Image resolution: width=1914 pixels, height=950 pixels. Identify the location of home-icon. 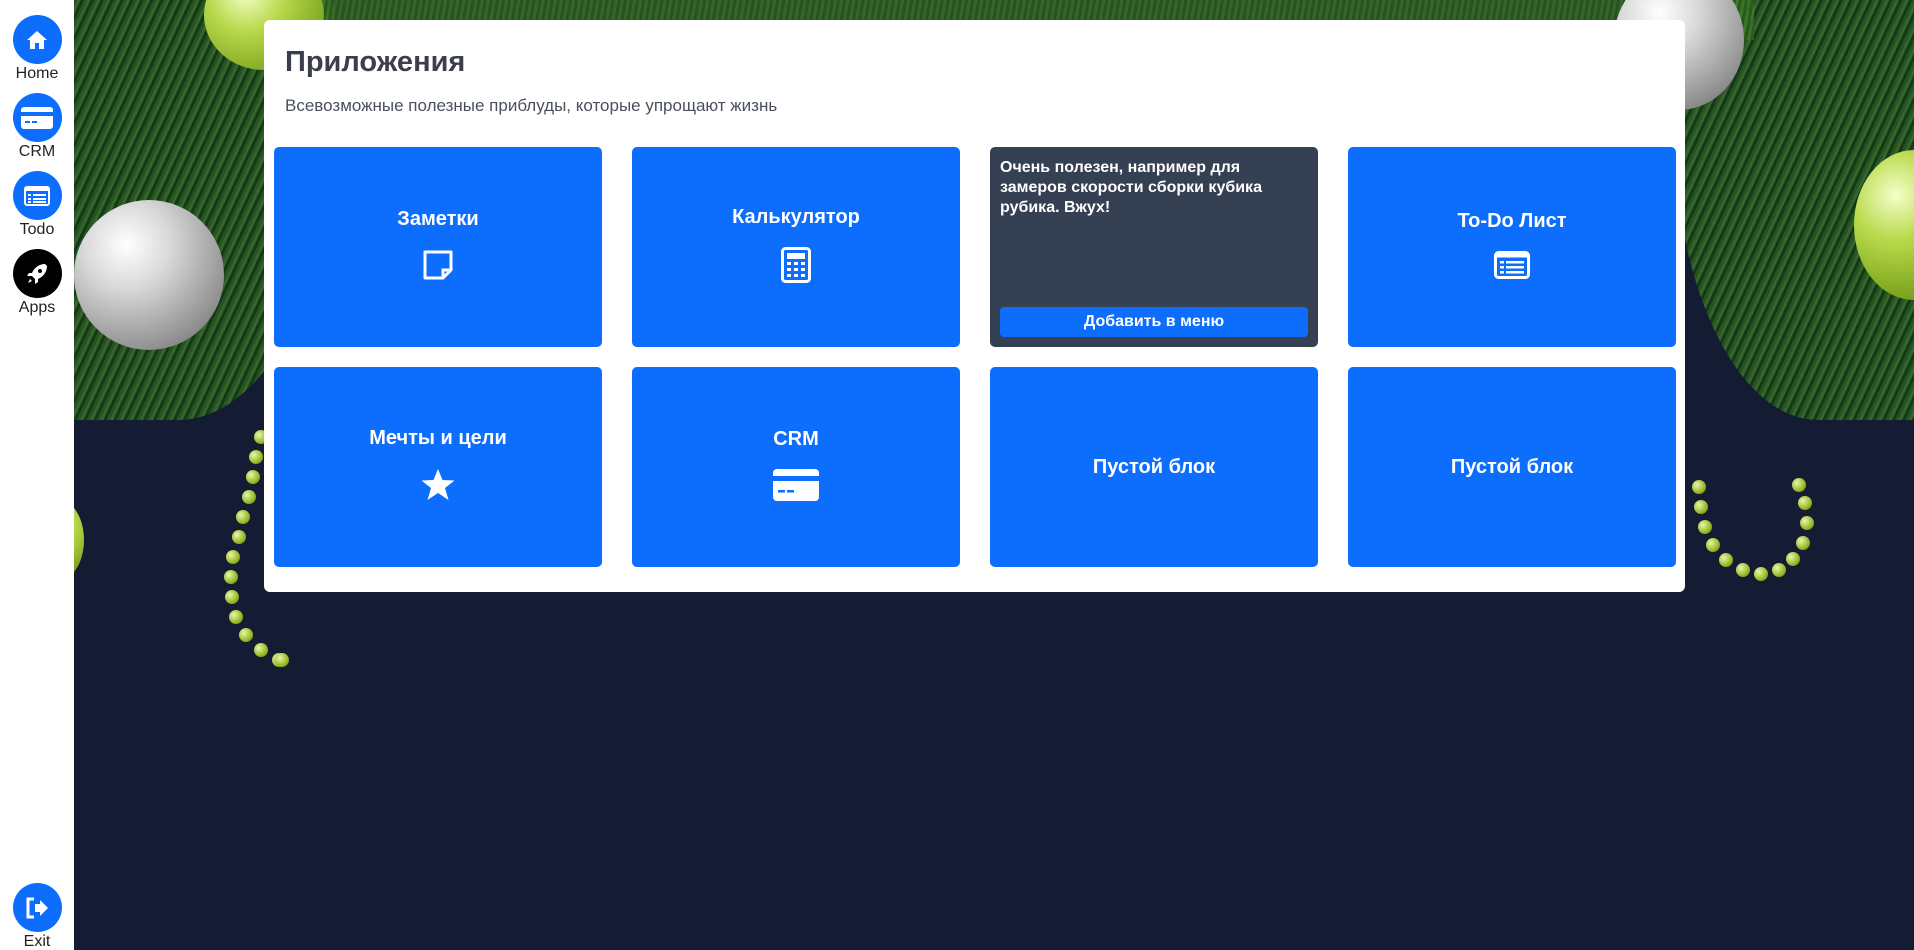
(37, 39).